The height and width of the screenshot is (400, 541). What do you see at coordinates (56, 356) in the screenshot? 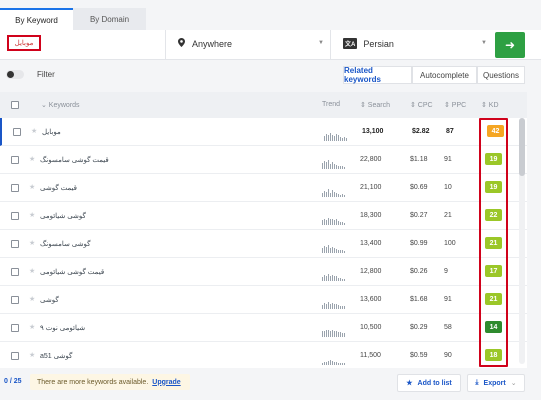
I see `keyword-cell: گوشی a51` at bounding box center [56, 356].